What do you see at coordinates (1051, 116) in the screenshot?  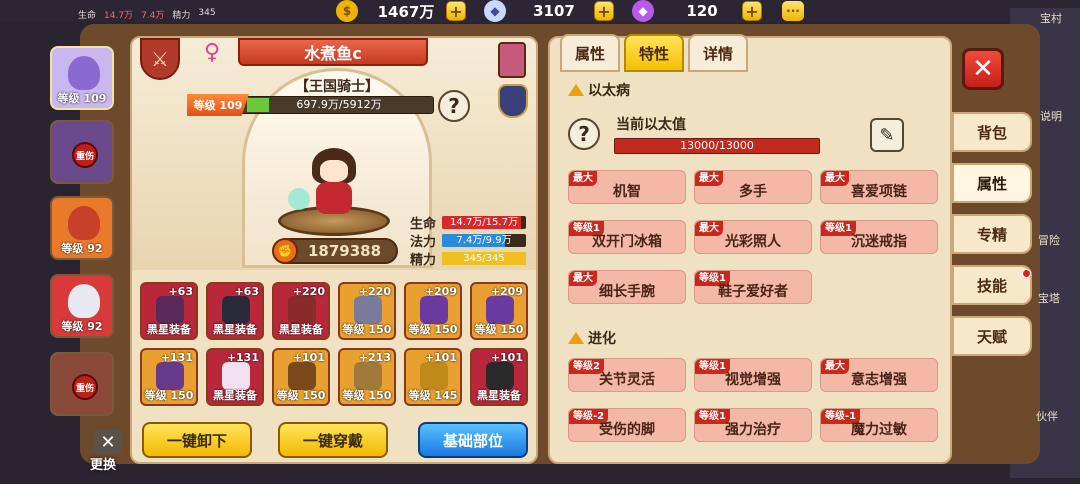 I see `edge-text-2: 说明` at bounding box center [1051, 116].